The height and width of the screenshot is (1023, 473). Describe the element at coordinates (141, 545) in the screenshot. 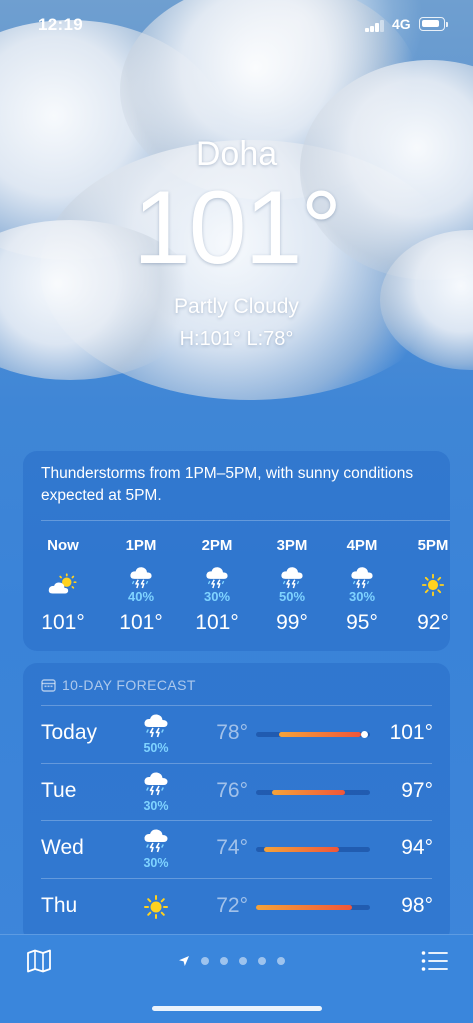

I see `hour-label: 1PM` at that location.